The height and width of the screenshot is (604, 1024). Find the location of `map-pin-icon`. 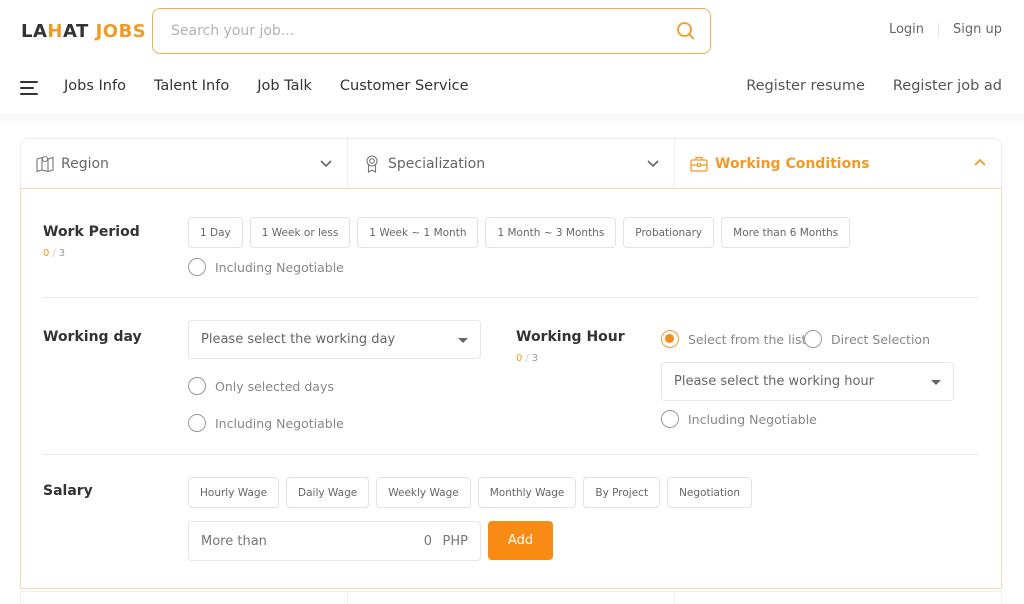

map-pin-icon is located at coordinates (45, 163).